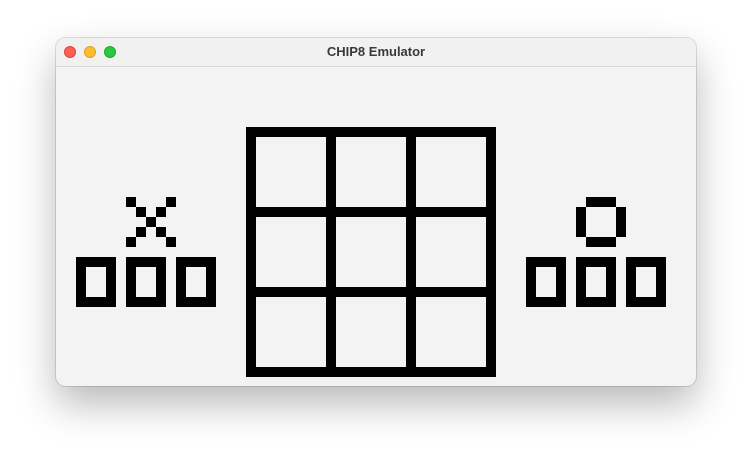 The height and width of the screenshot is (460, 752). I want to click on player-o-symbol, so click(601, 222).